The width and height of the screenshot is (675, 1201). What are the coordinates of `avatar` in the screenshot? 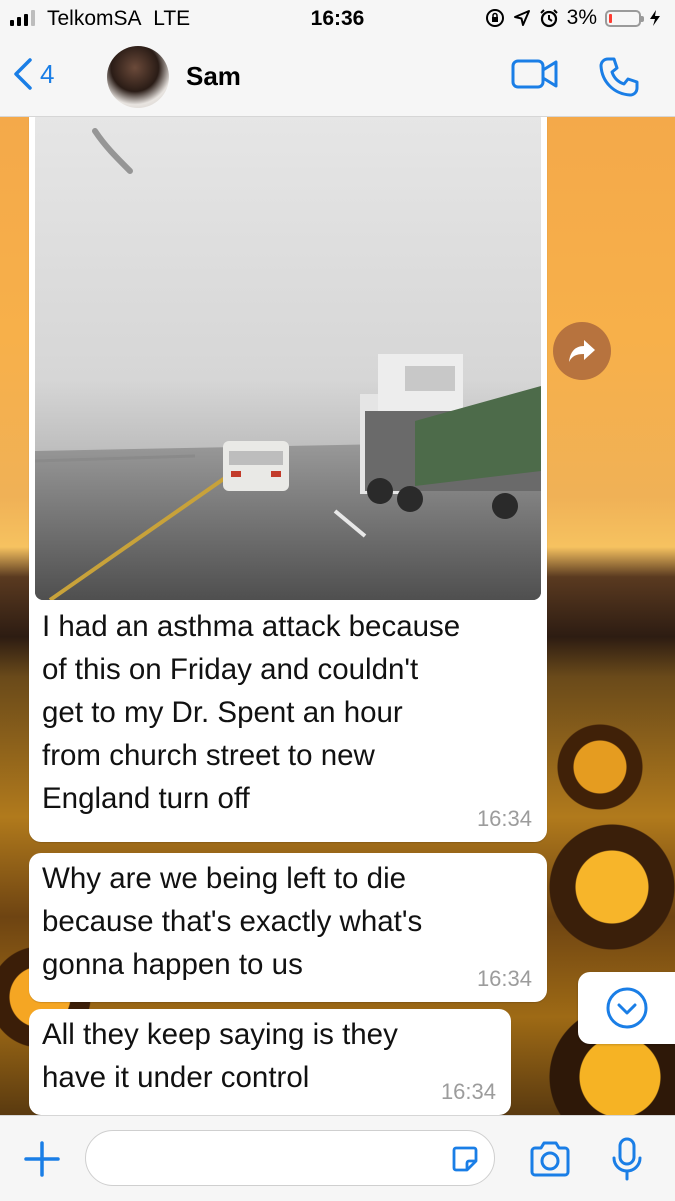 It's located at (138, 77).